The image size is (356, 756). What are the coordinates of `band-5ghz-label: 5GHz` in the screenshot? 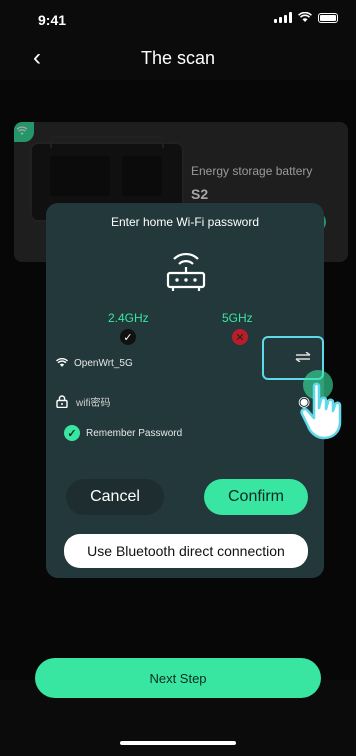 It's located at (237, 318).